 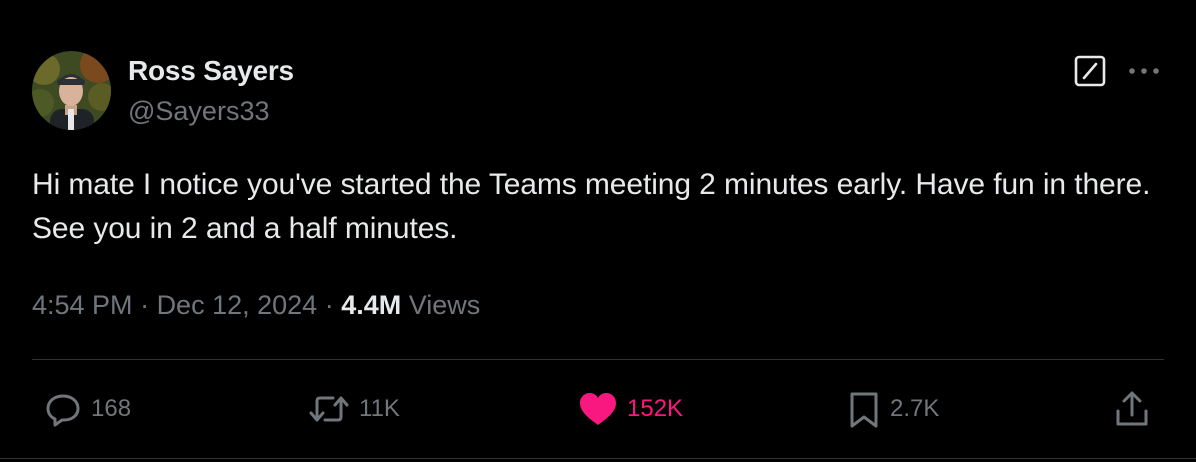 What do you see at coordinates (864, 410) in the screenshot?
I see `bookmark-icon` at bounding box center [864, 410].